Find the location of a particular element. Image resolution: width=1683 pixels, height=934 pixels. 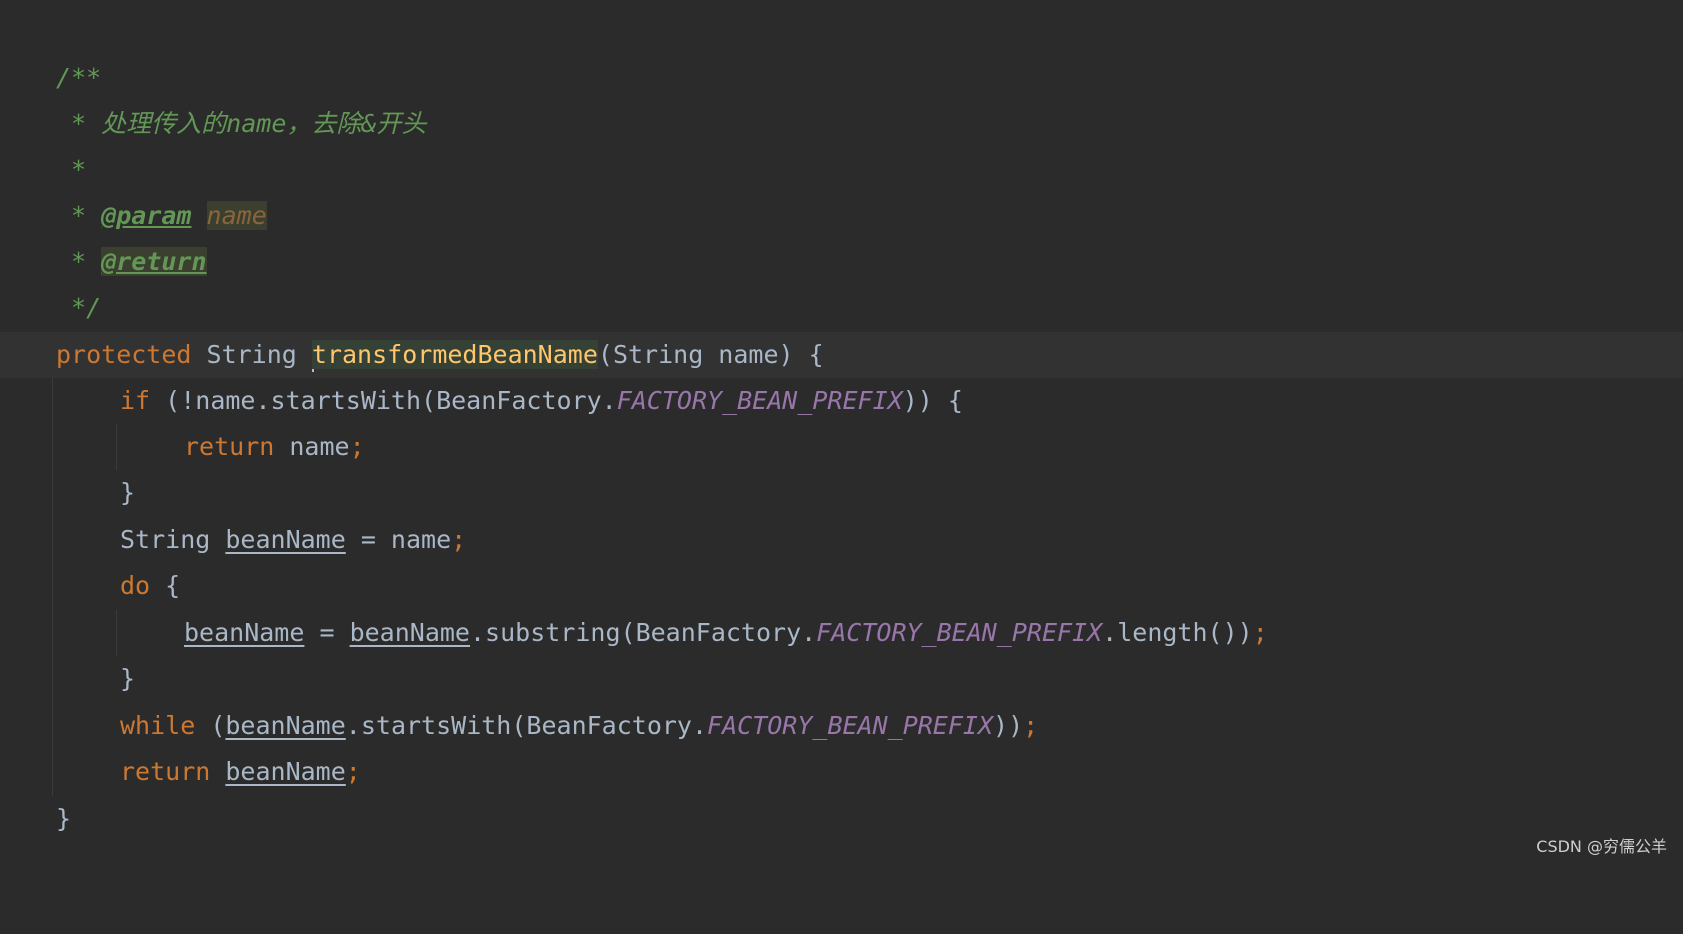

code-line: /** is located at coordinates (841, 78).